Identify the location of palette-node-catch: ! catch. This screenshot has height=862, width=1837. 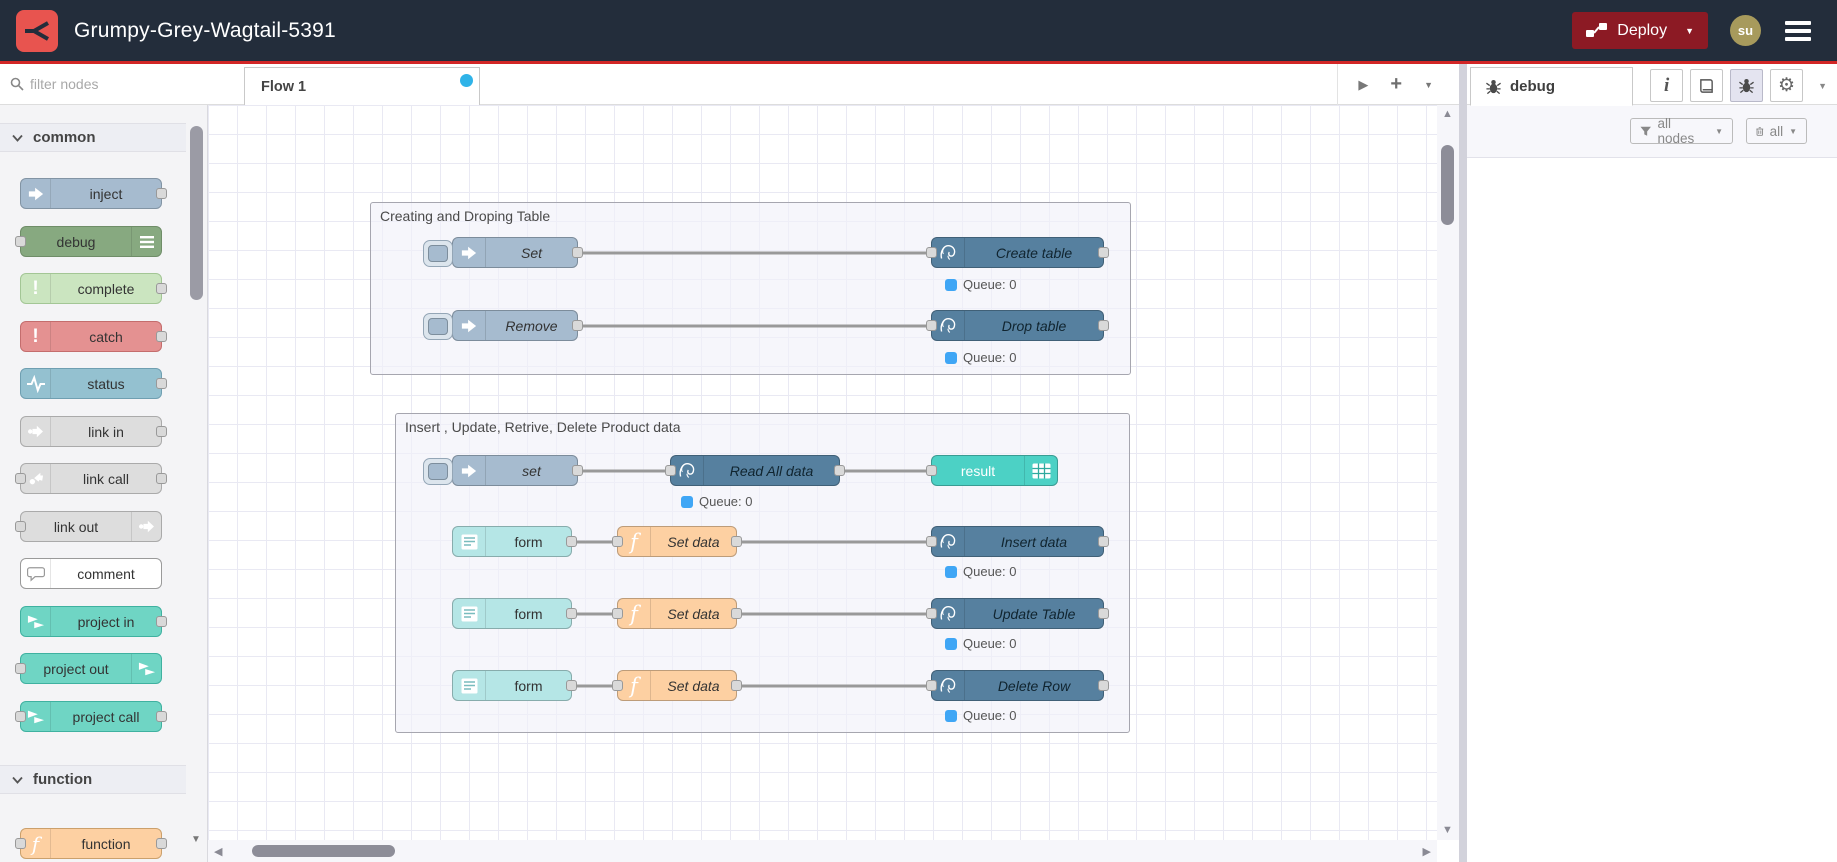
(93, 336).